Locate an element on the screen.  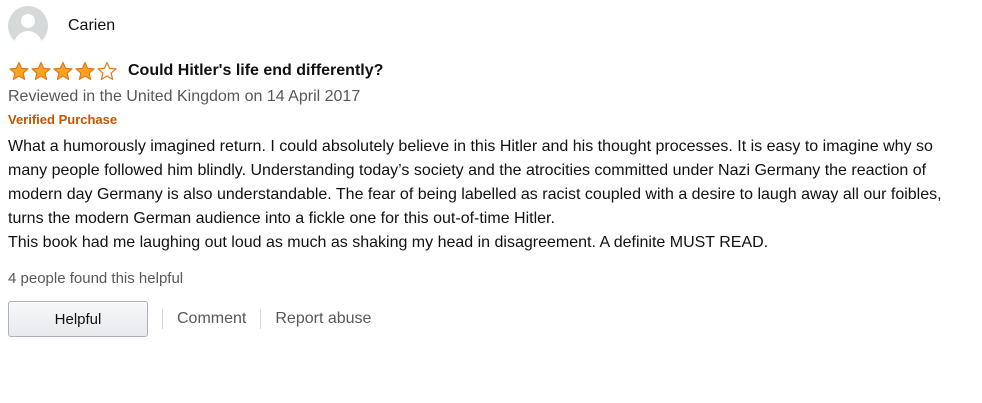
comment-link: Comment is located at coordinates (211, 319).